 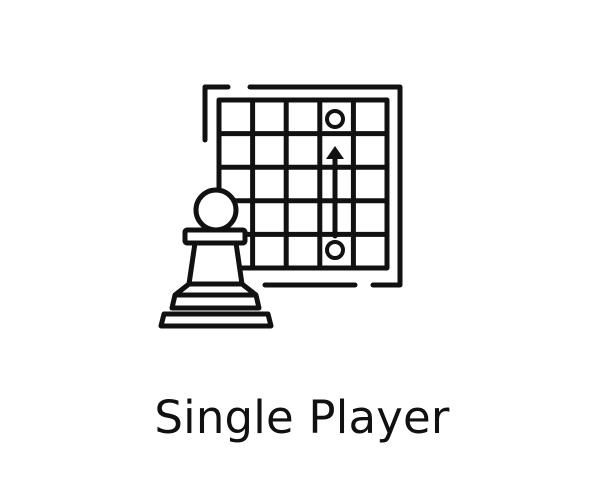 What do you see at coordinates (302, 417) in the screenshot?
I see `mode-title: Single Player` at bounding box center [302, 417].